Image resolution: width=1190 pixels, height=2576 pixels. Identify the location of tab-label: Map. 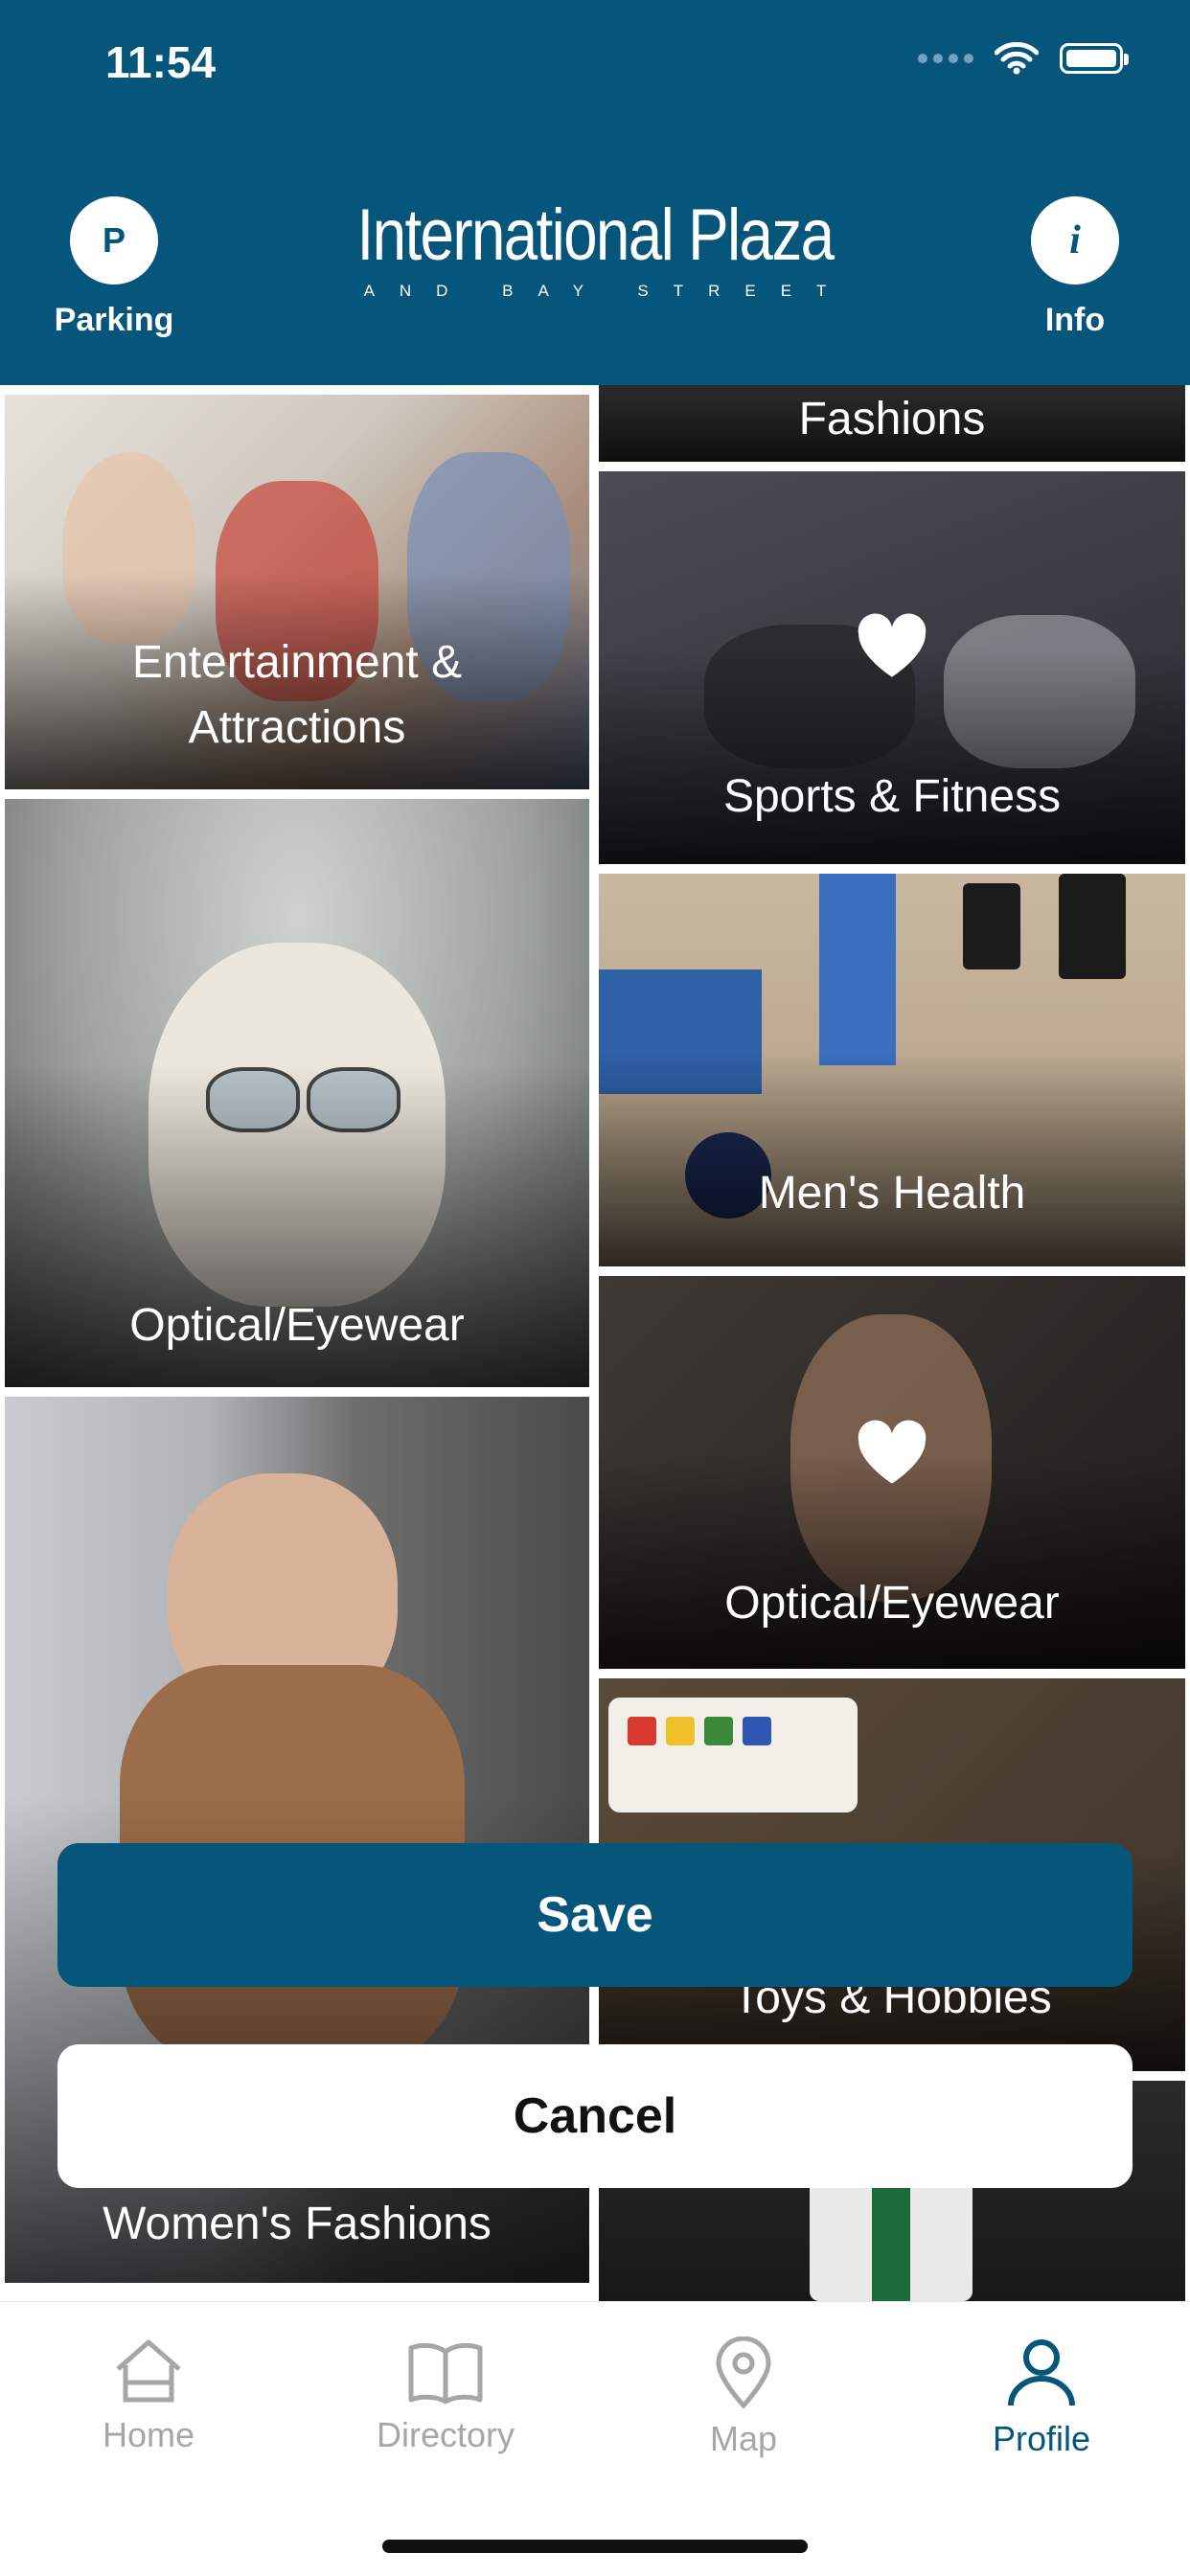
(744, 2438).